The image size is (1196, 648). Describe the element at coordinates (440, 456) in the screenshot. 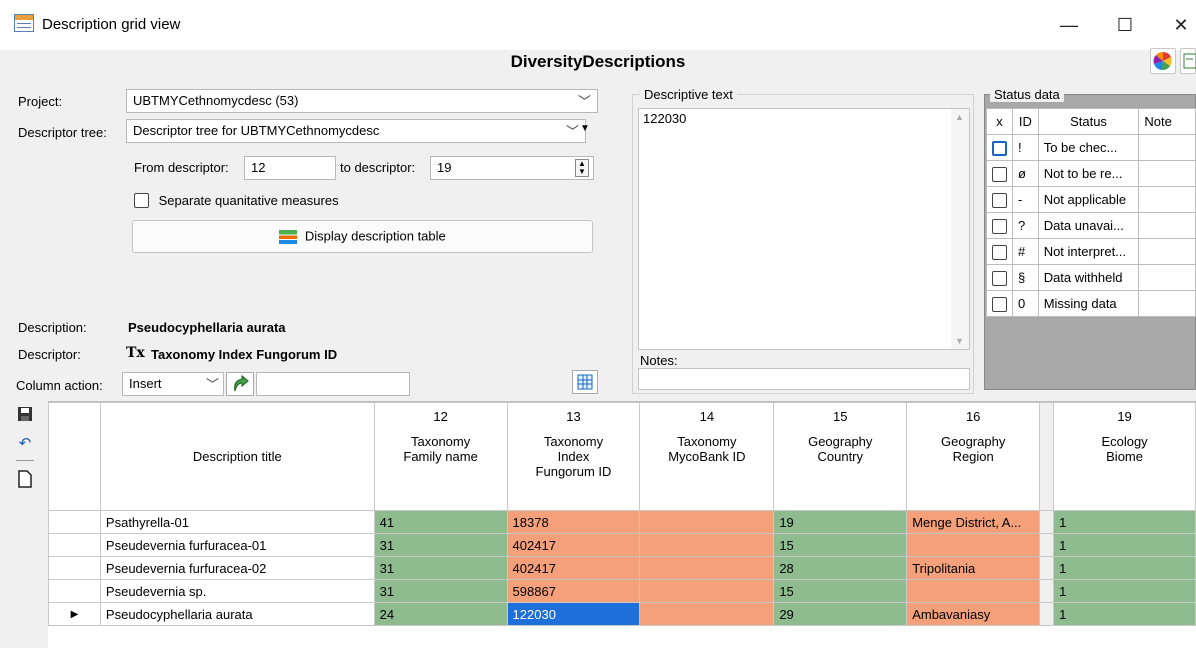

I see `header-col-12: 12 Taxonomy Family name` at that location.